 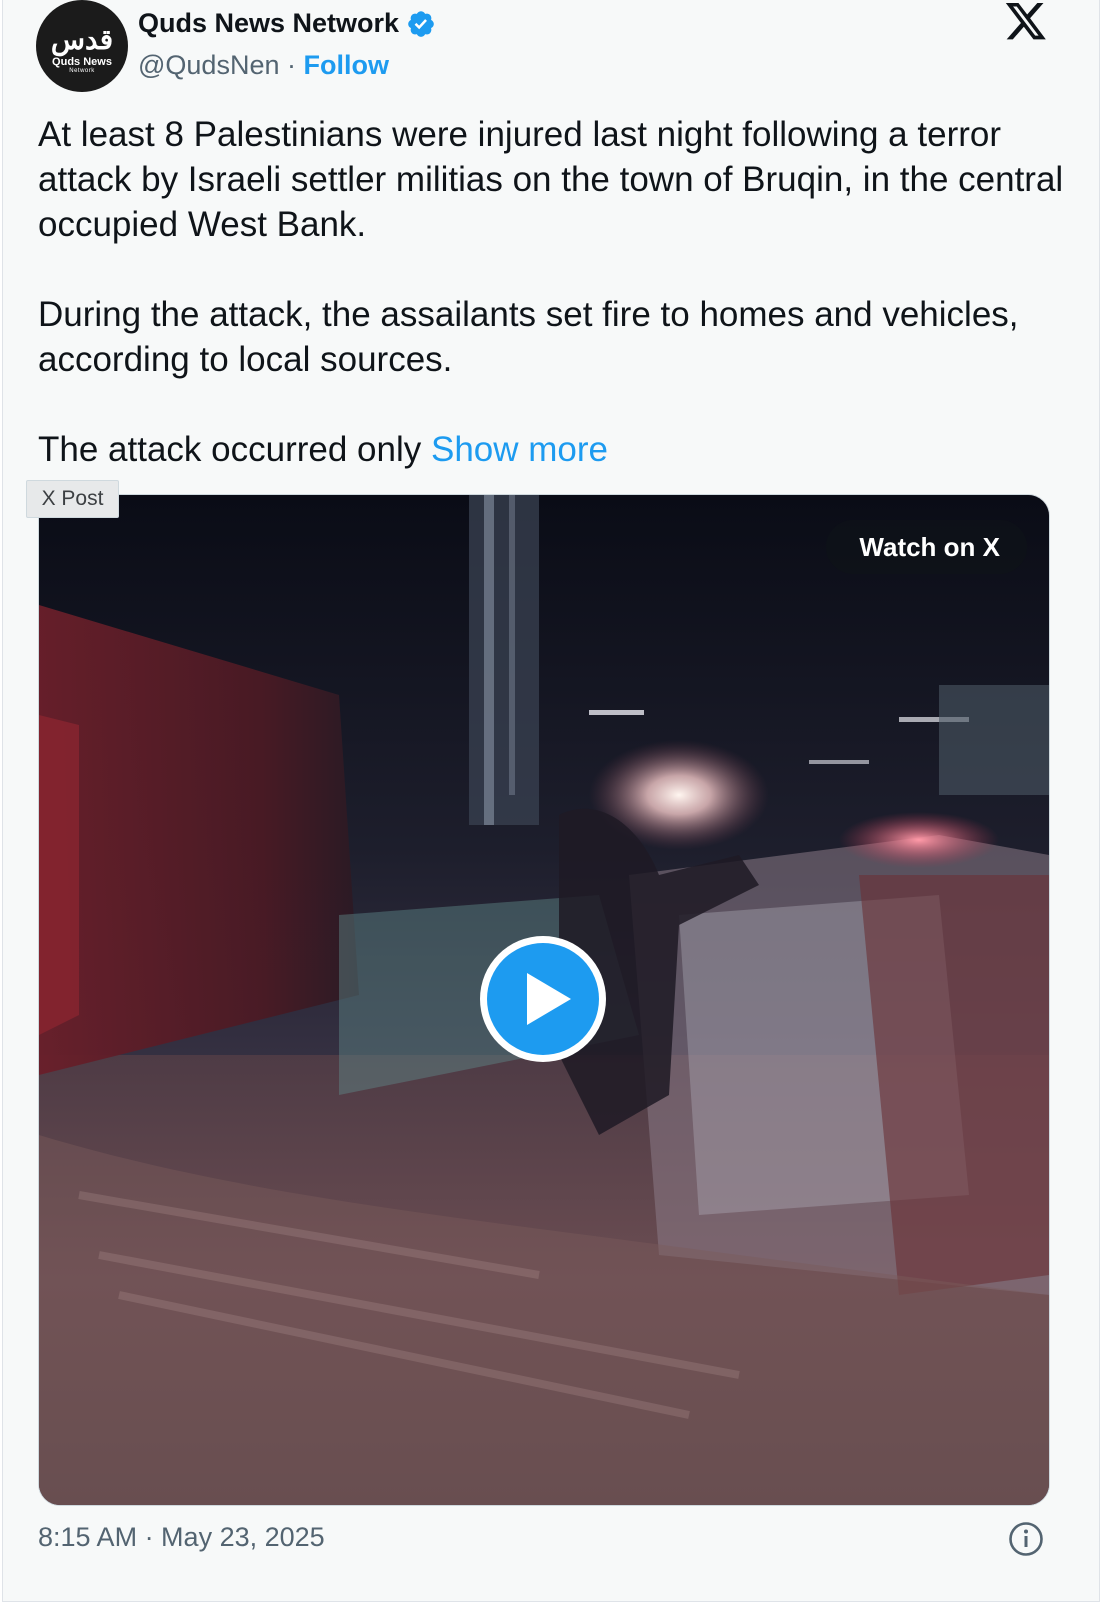 I want to click on author-name-row: Quds News Network, so click(x=287, y=23).